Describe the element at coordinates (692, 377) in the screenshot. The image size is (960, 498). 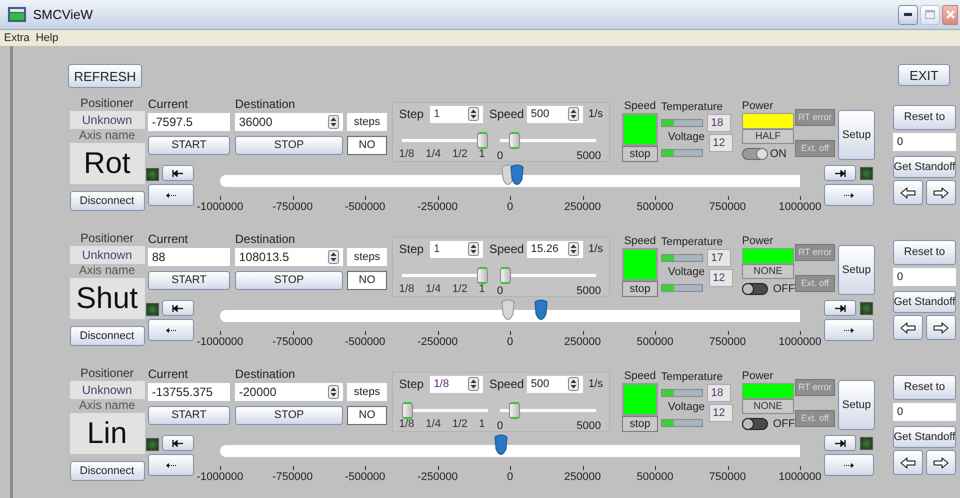
I see `temperature-label: Temperature` at that location.